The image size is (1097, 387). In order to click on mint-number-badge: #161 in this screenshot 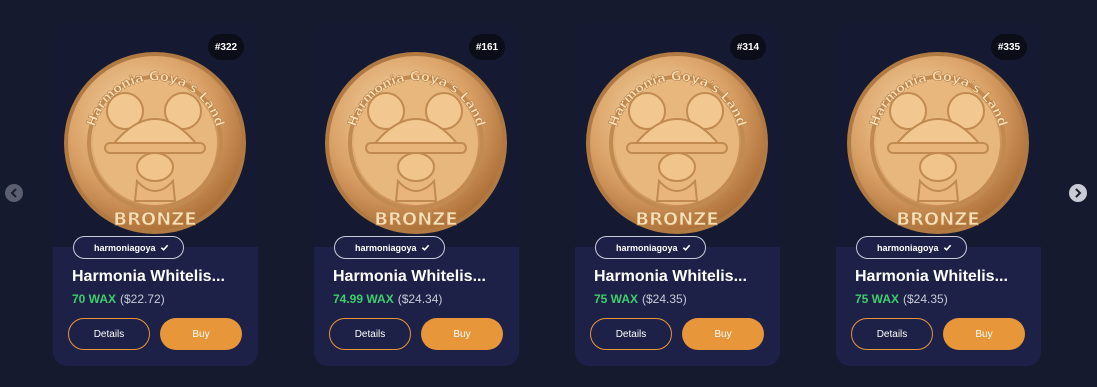, I will do `click(487, 47)`.